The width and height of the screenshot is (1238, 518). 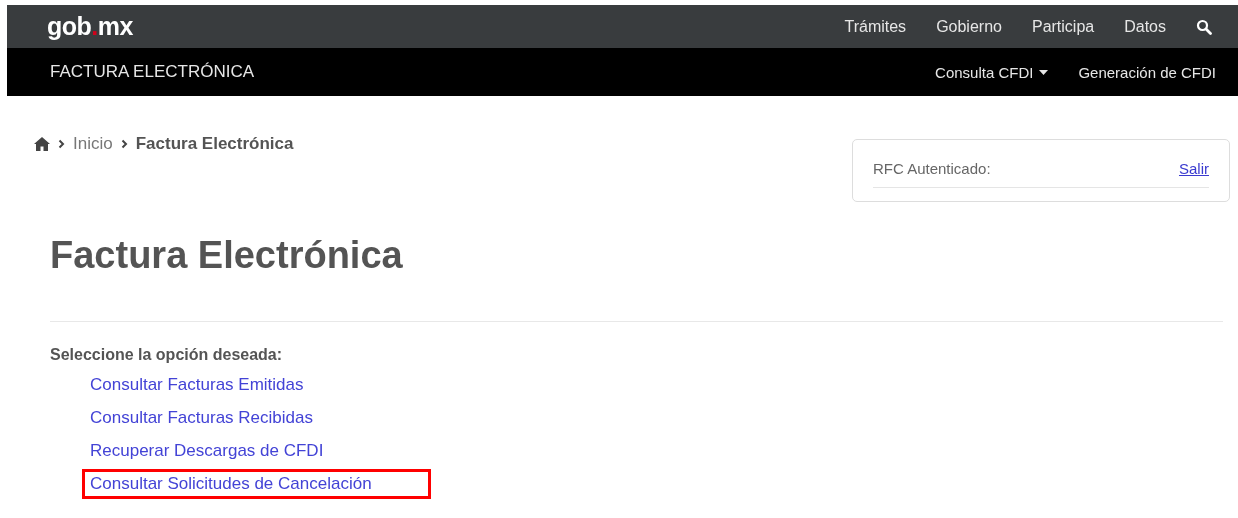 I want to click on logout-link: Salir, so click(x=1194, y=168).